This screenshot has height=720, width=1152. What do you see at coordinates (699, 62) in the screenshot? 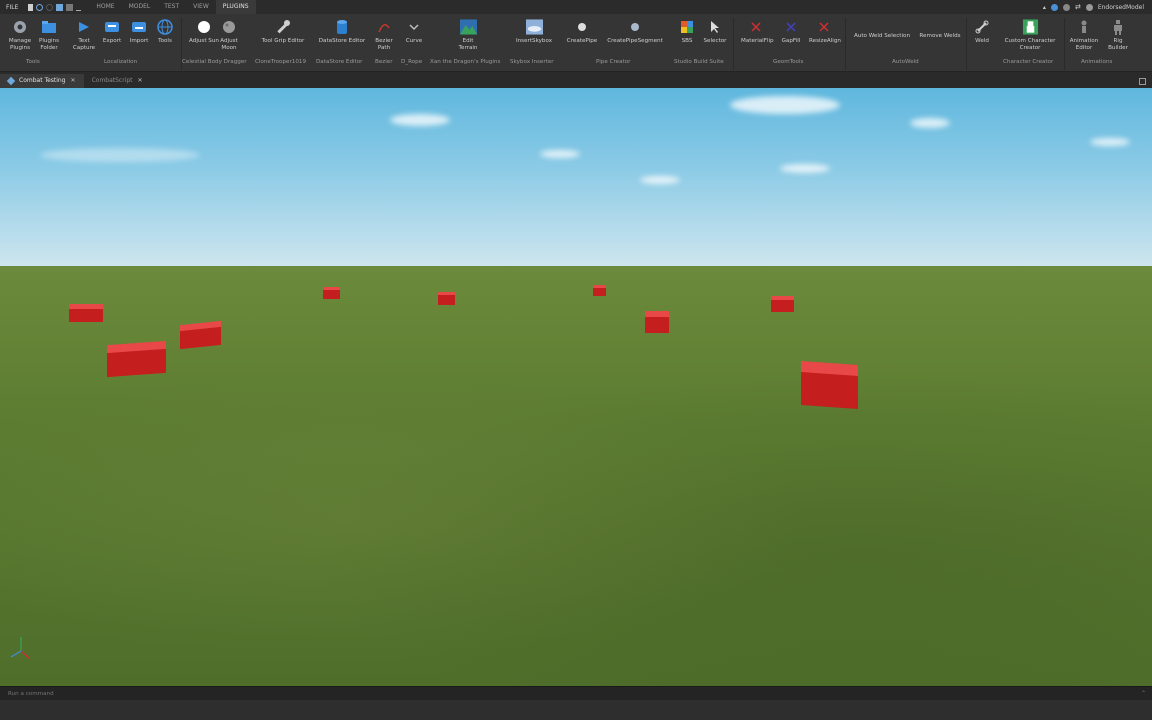
I see `group-label: Studio Build Suite` at bounding box center [699, 62].